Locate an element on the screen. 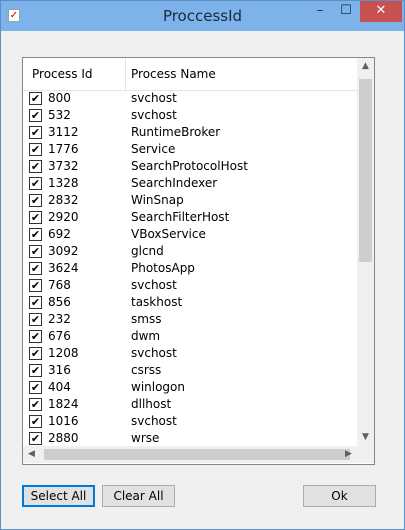  table-row: ✔ 2880 wrse is located at coordinates (190, 438).